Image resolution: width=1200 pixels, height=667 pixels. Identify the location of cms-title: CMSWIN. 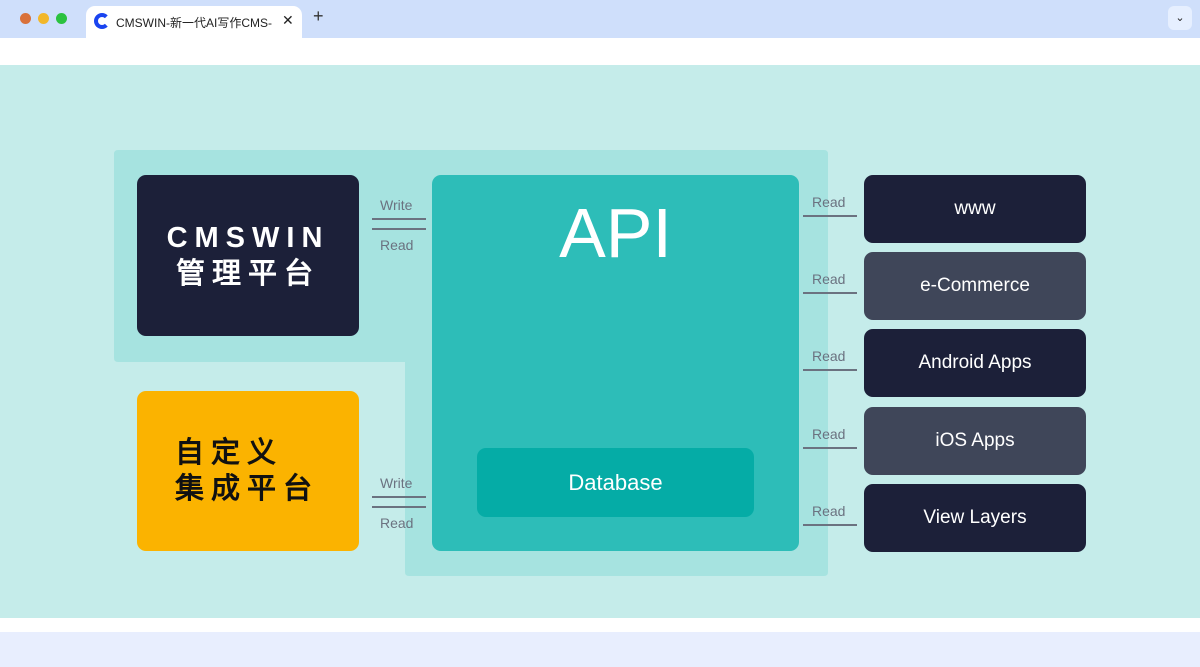
(248, 237).